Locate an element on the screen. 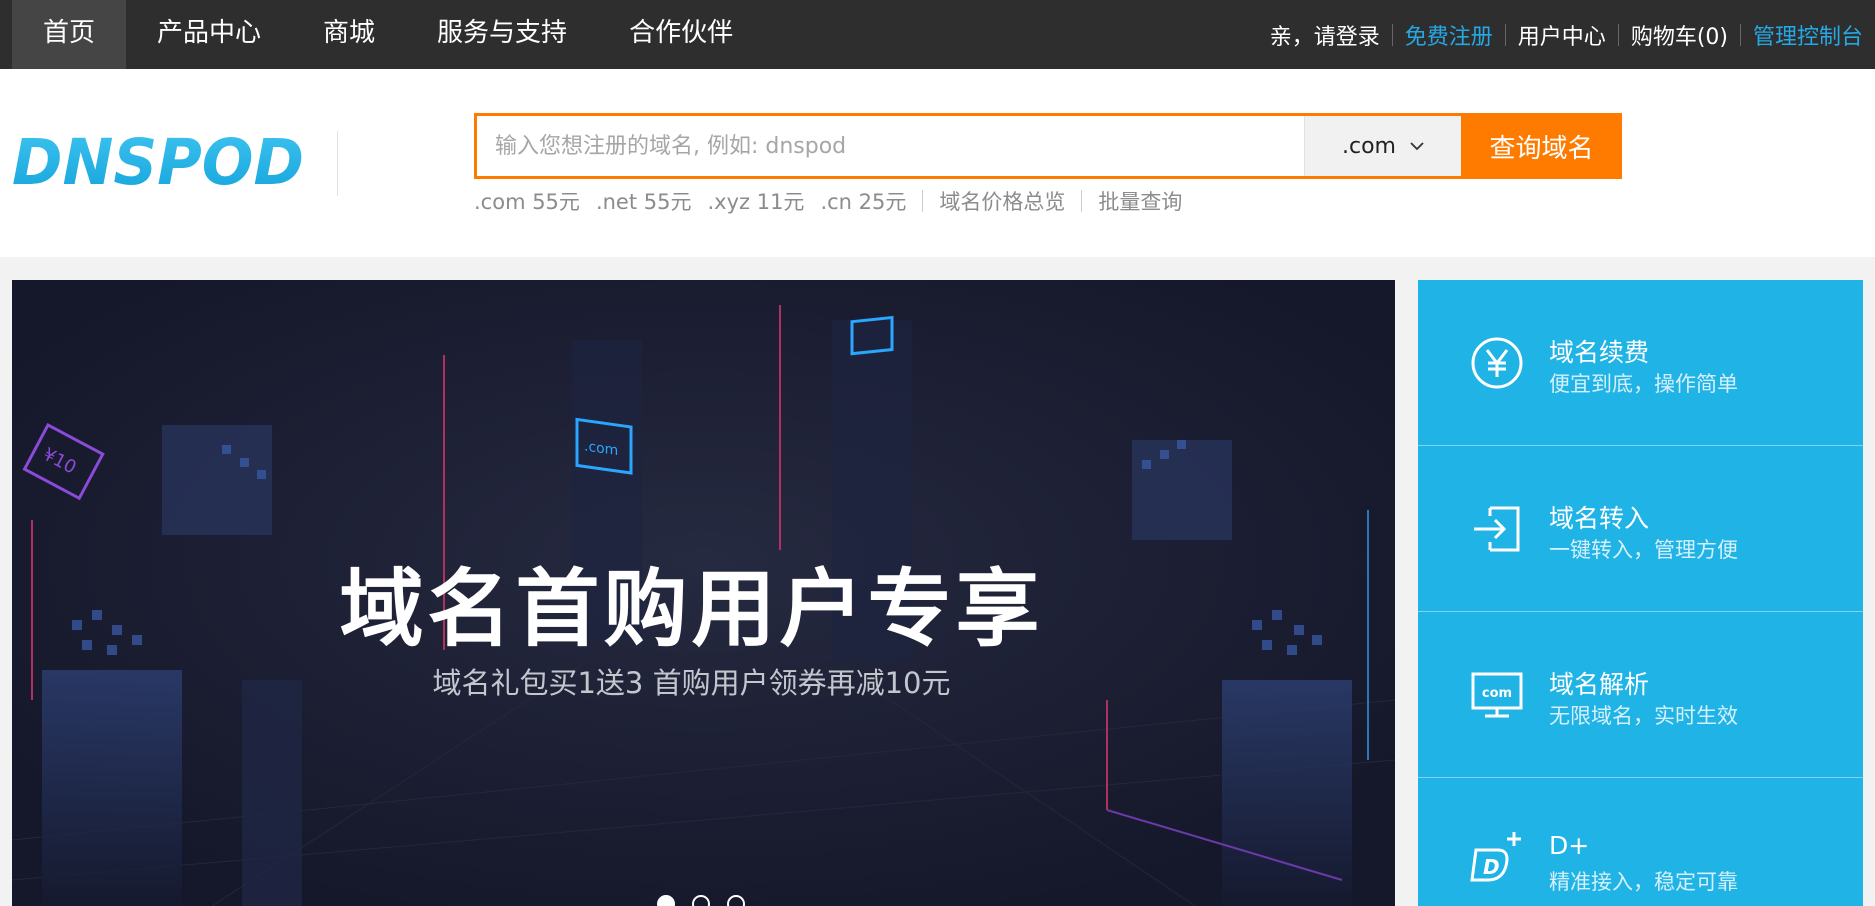 Image resolution: width=1875 pixels, height=906 pixels. service-title: D+ is located at coordinates (1569, 845).